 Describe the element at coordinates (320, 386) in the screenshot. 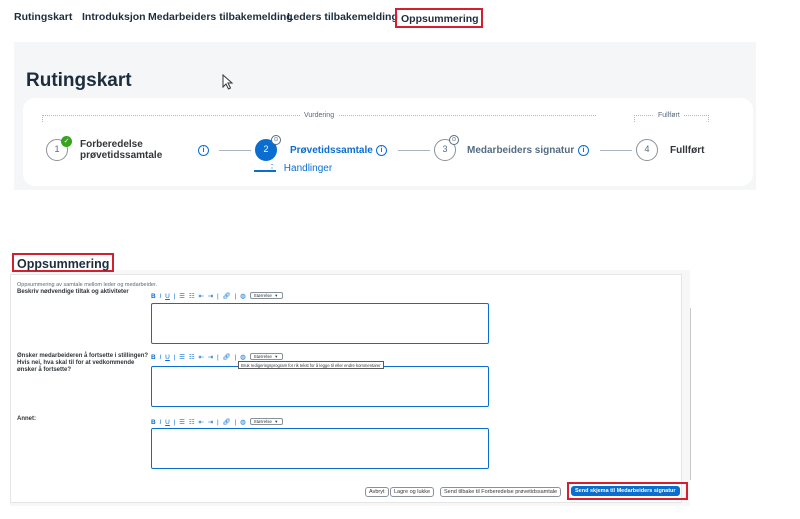

I see `textarea-fortsette` at that location.